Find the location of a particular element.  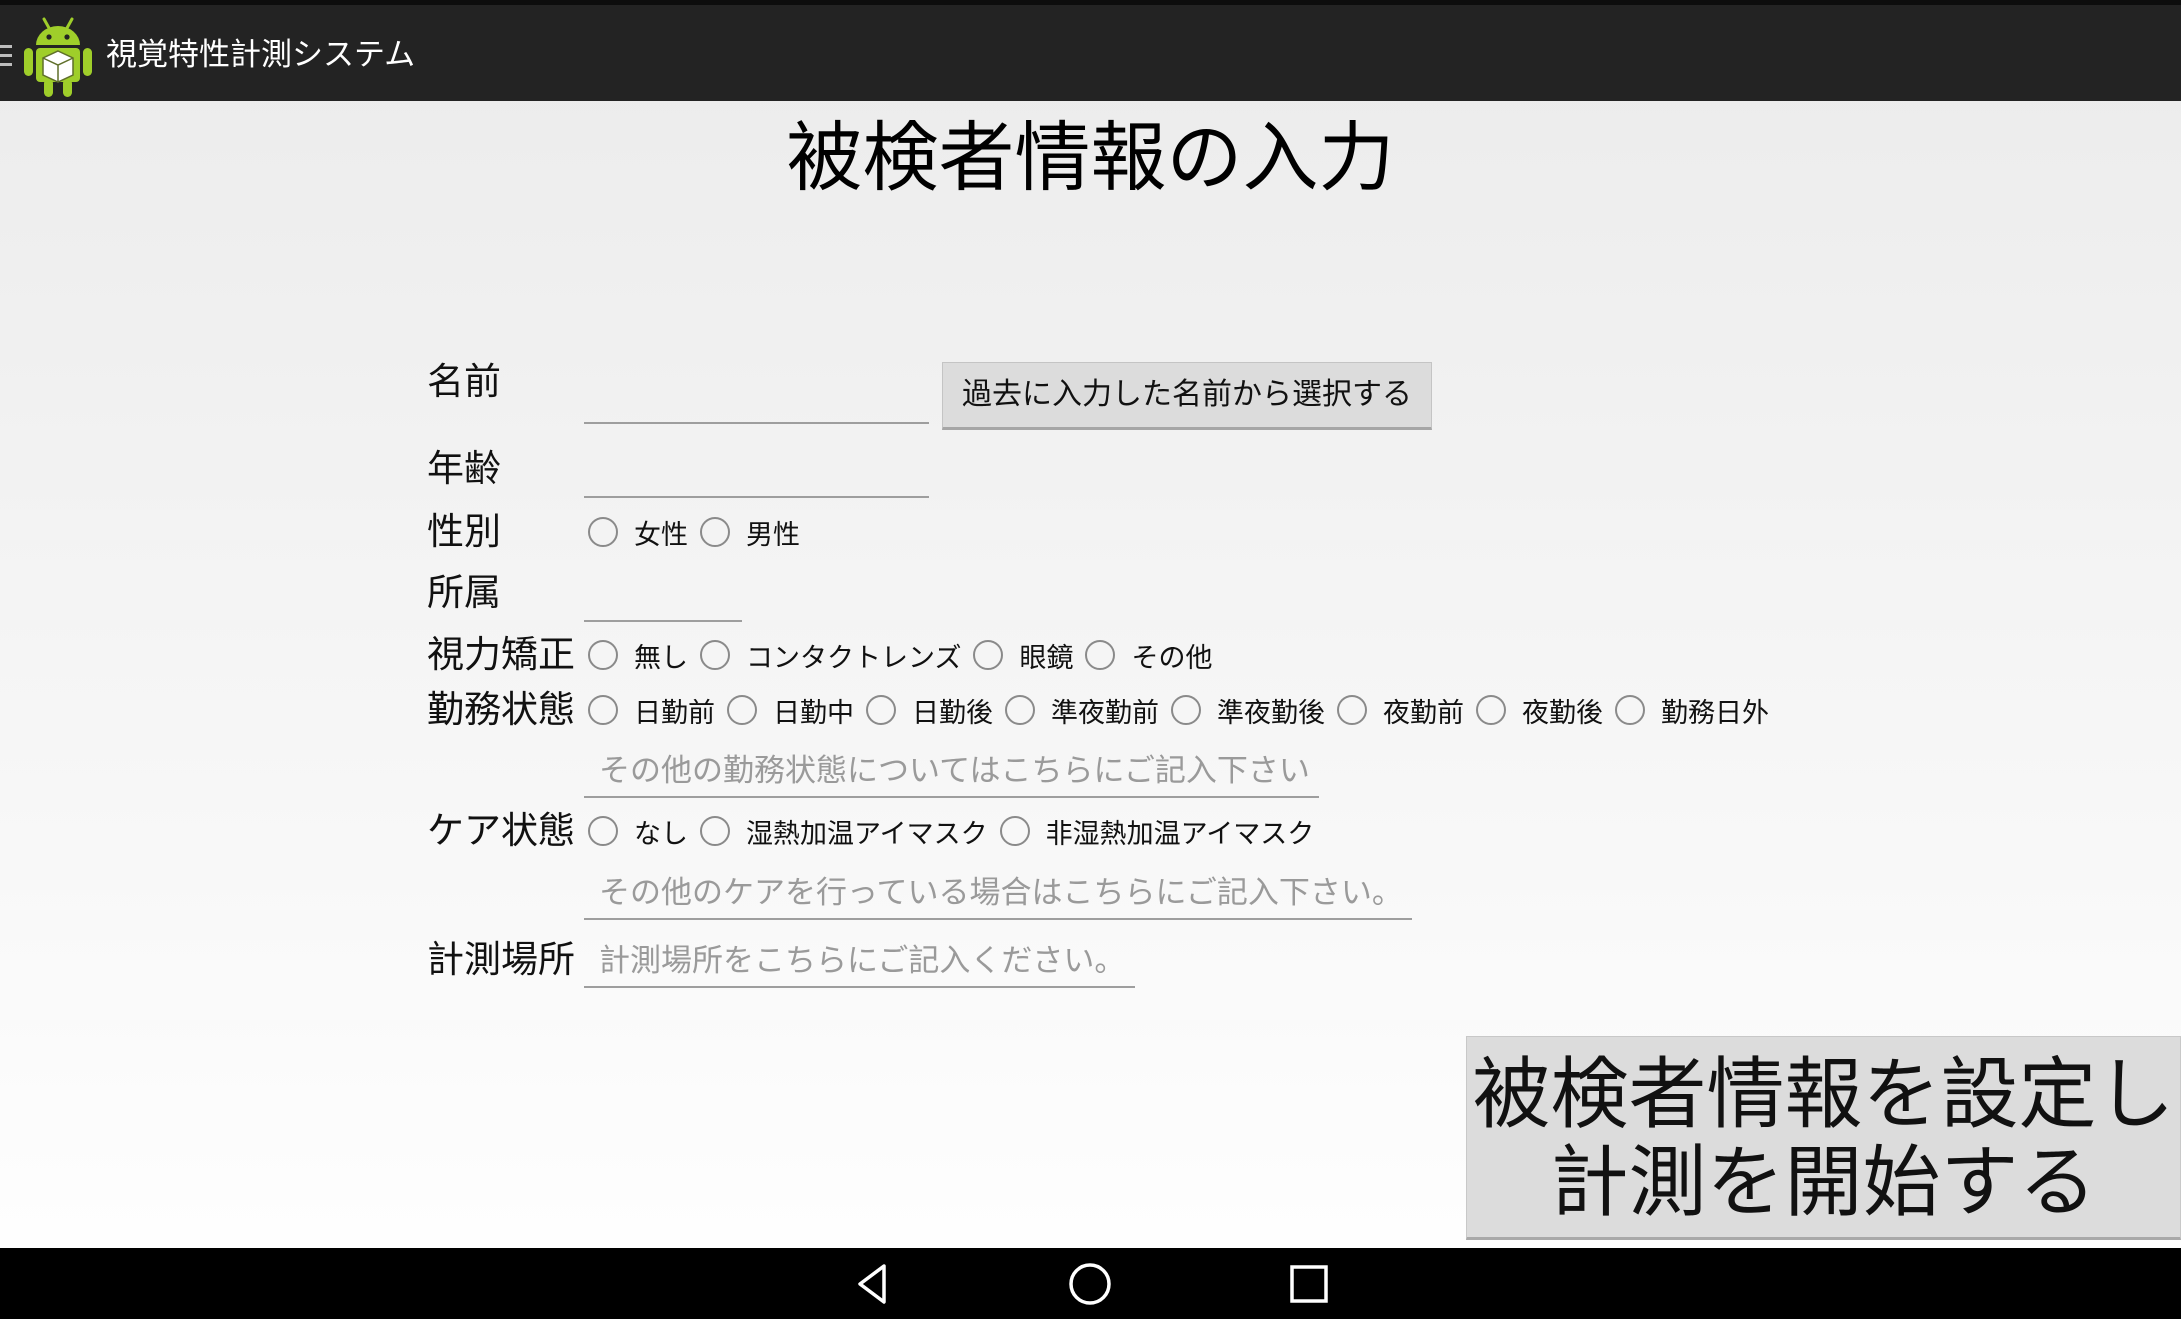

work-option-after-day-shift: 日勤後 is located at coordinates (929, 710).